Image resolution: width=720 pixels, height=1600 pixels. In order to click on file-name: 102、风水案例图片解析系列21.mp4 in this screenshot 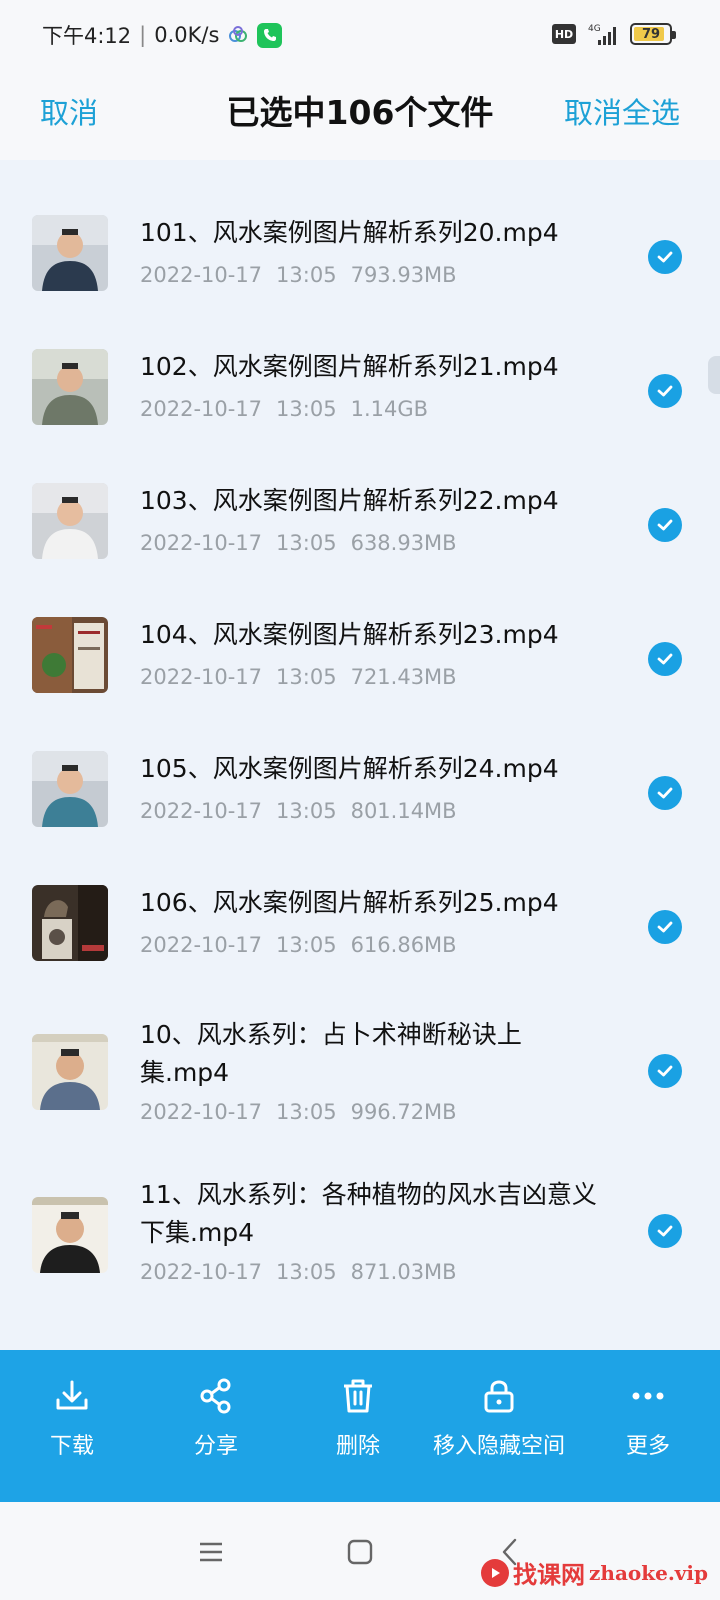, I will do `click(349, 366)`.